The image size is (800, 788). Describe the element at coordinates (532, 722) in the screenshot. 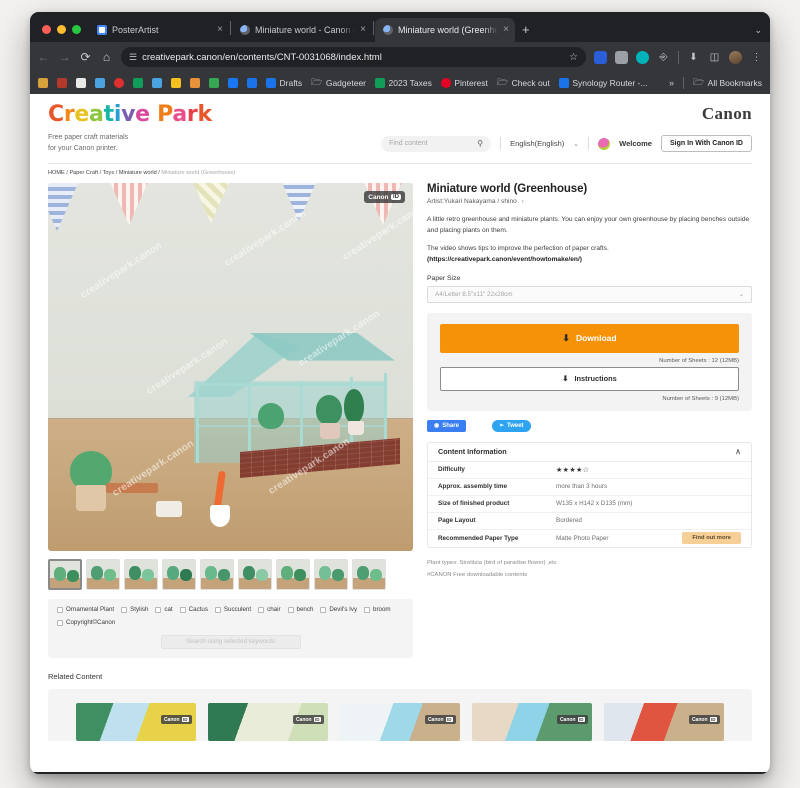

I see `related-item-4: Canon ID` at that location.